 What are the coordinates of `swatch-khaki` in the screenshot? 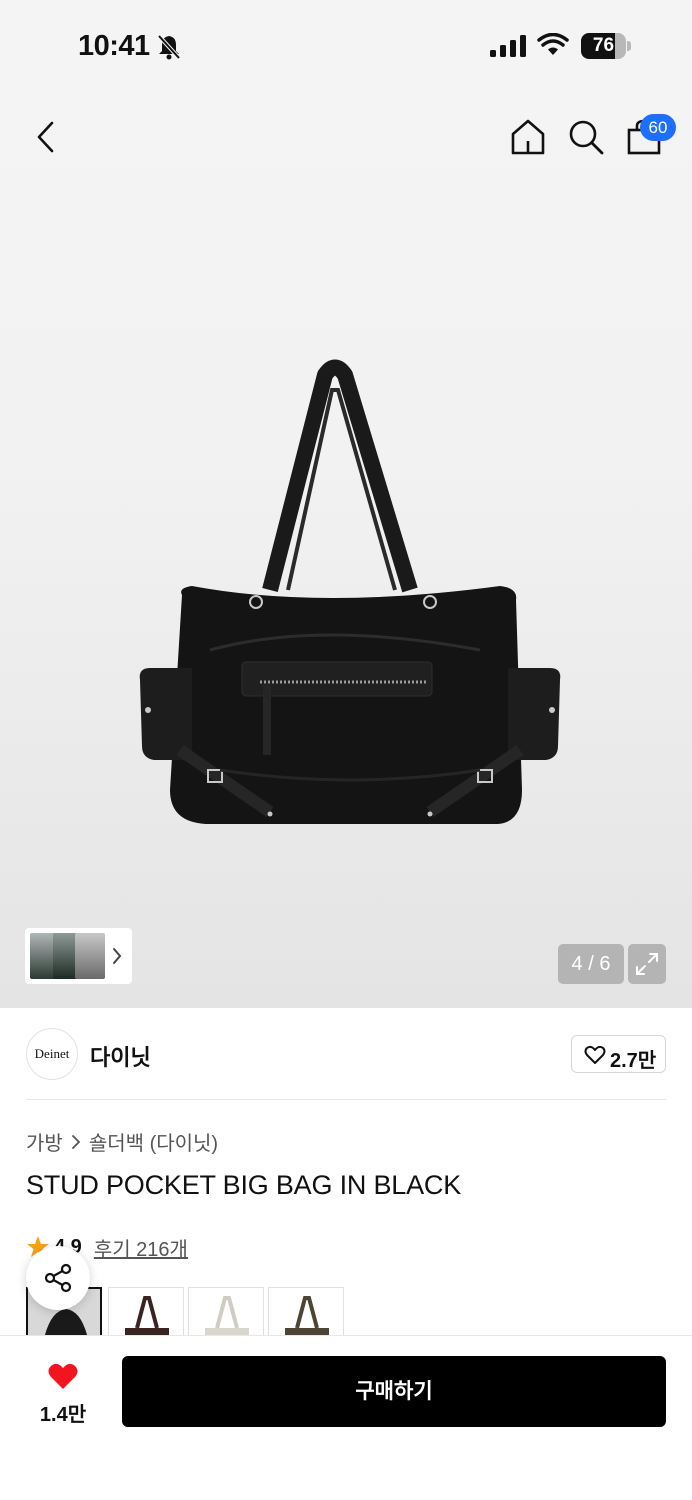 It's located at (306, 1311).